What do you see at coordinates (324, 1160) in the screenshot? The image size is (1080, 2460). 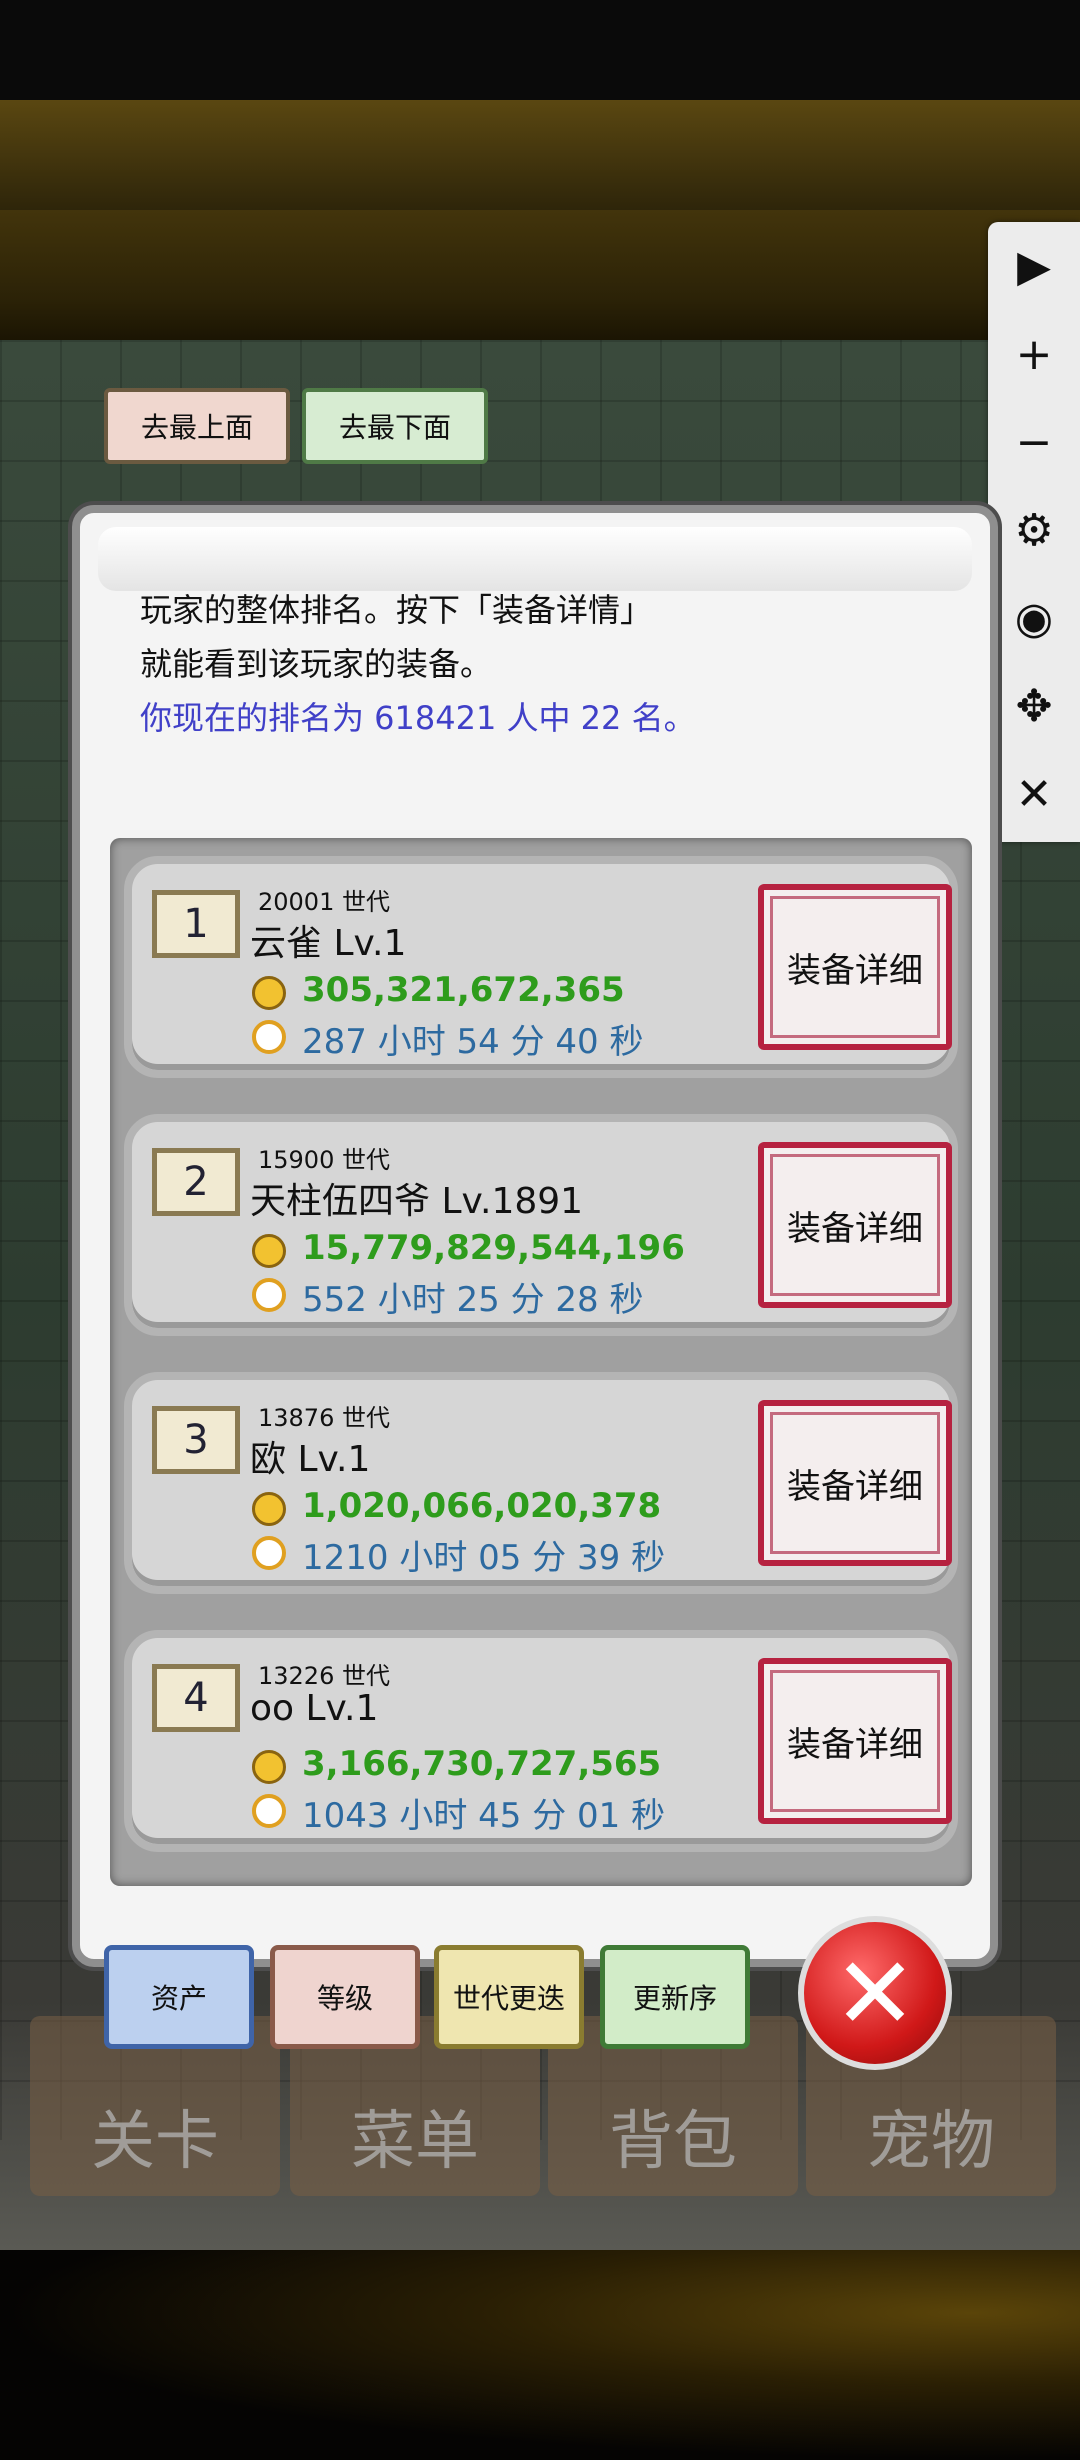 I see `generation-label: 15900 世代` at bounding box center [324, 1160].